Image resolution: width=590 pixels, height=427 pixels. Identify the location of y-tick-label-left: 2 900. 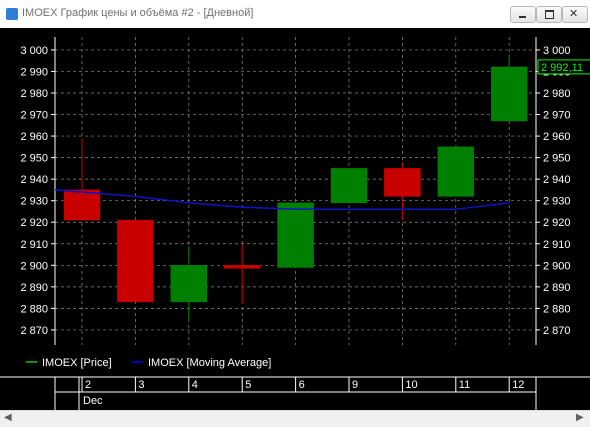
(34, 266).